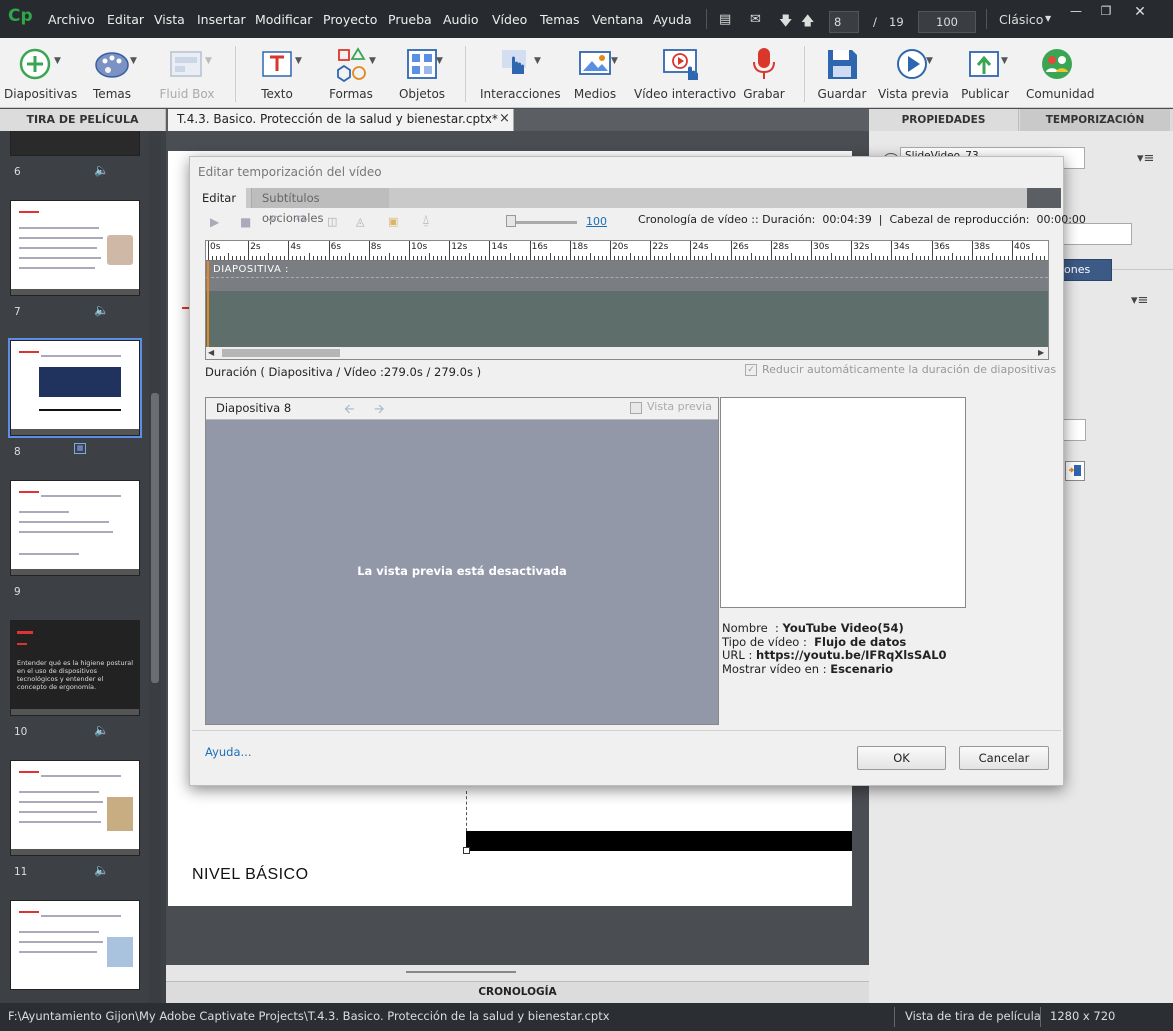  I want to click on menu-video: Vídeo, so click(509, 19).